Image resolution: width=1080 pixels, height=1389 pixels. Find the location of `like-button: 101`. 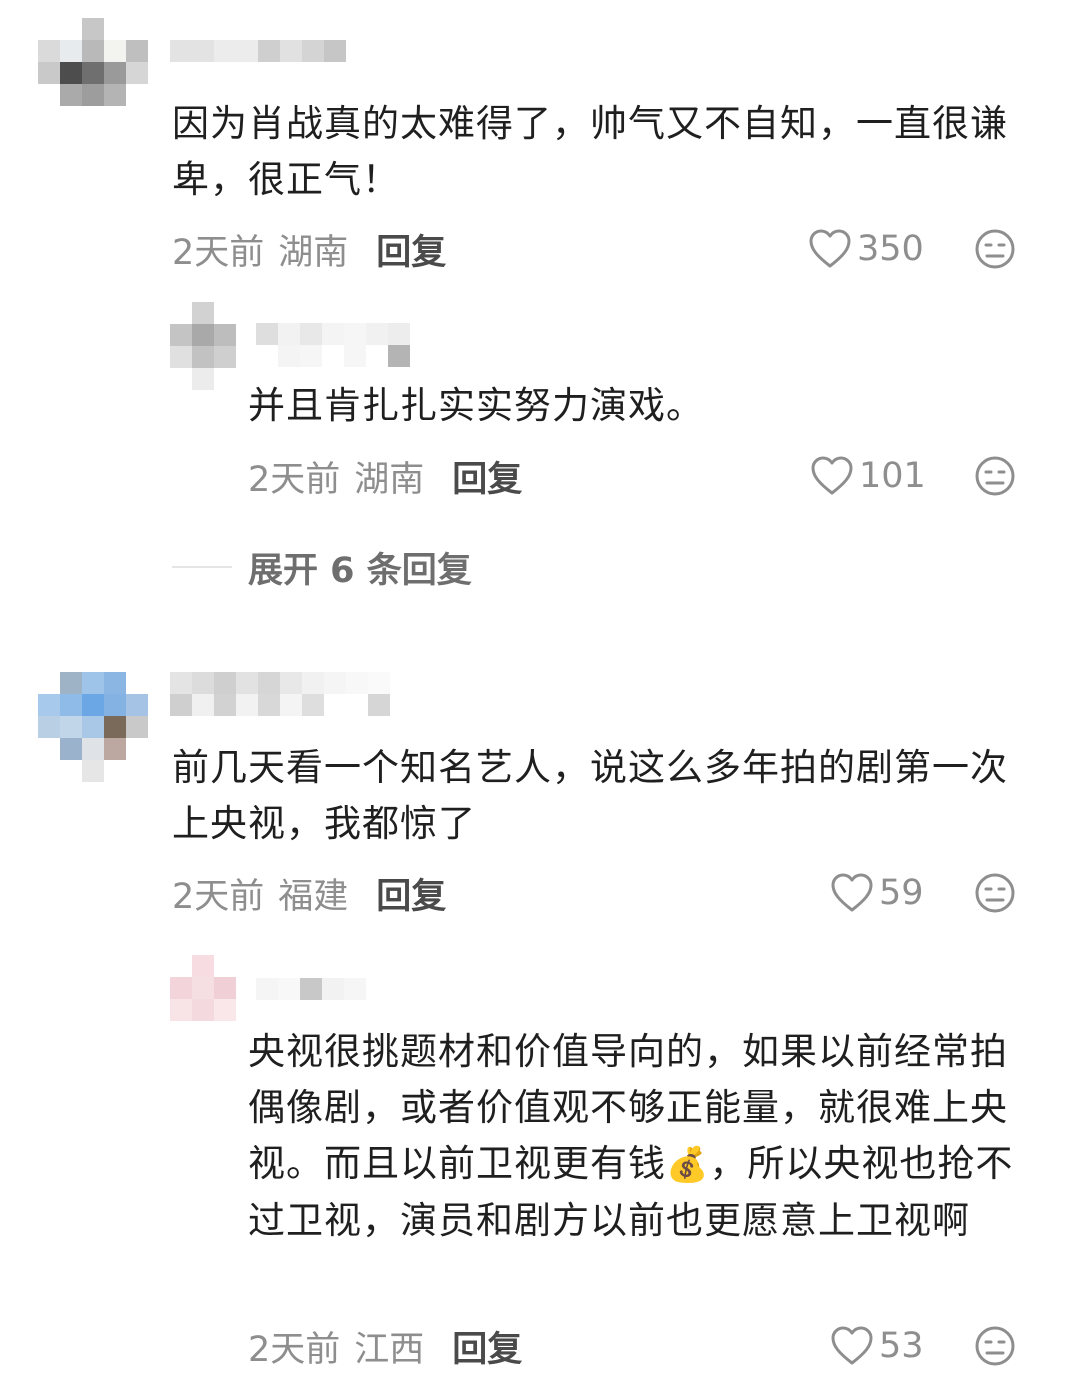

like-button: 101 is located at coordinates (867, 476).